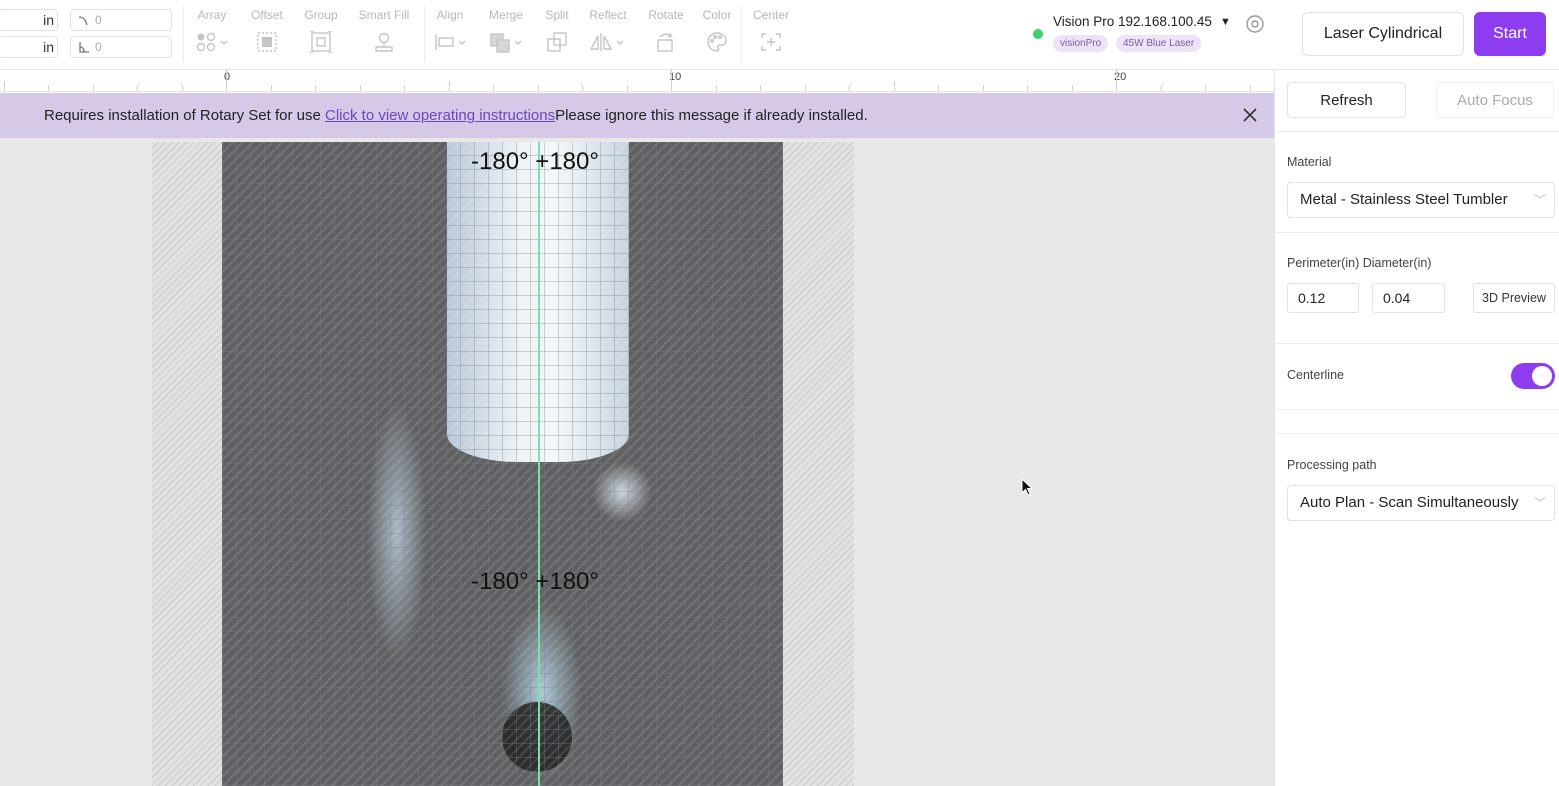  What do you see at coordinates (557, 15) in the screenshot?
I see `split-label: Split` at bounding box center [557, 15].